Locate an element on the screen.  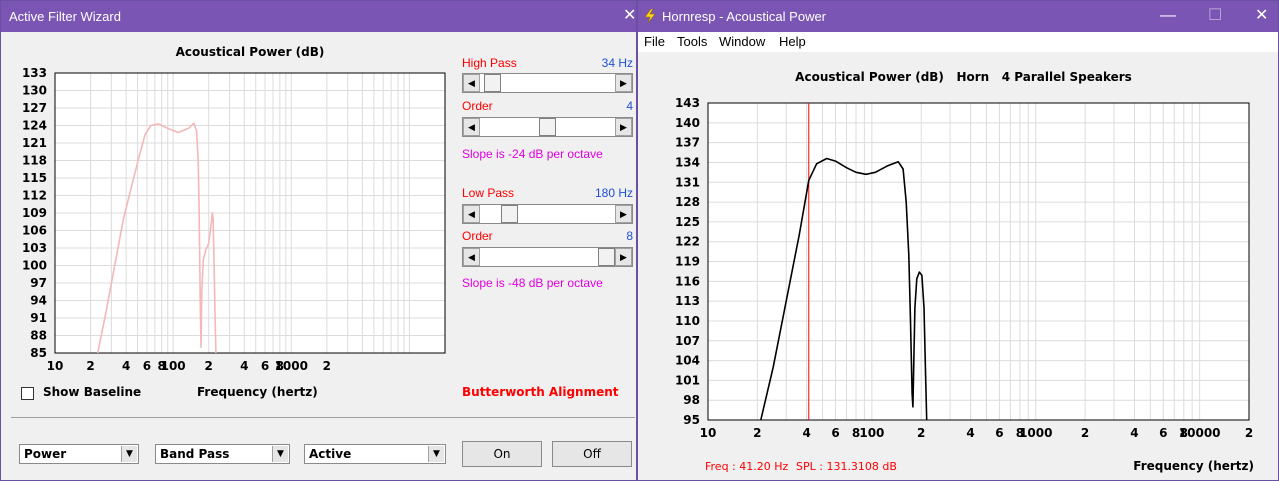
menu-file: File is located at coordinates (654, 41).